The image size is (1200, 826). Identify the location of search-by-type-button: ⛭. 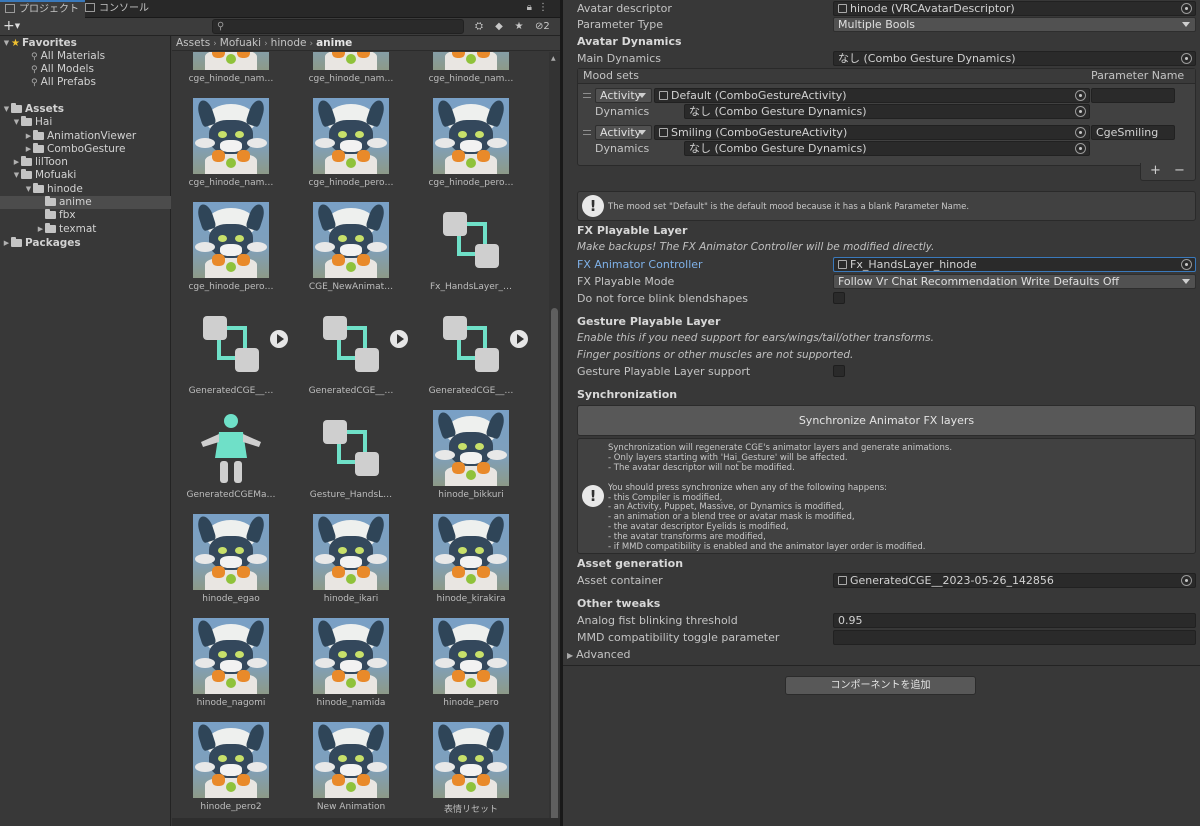
(479, 26).